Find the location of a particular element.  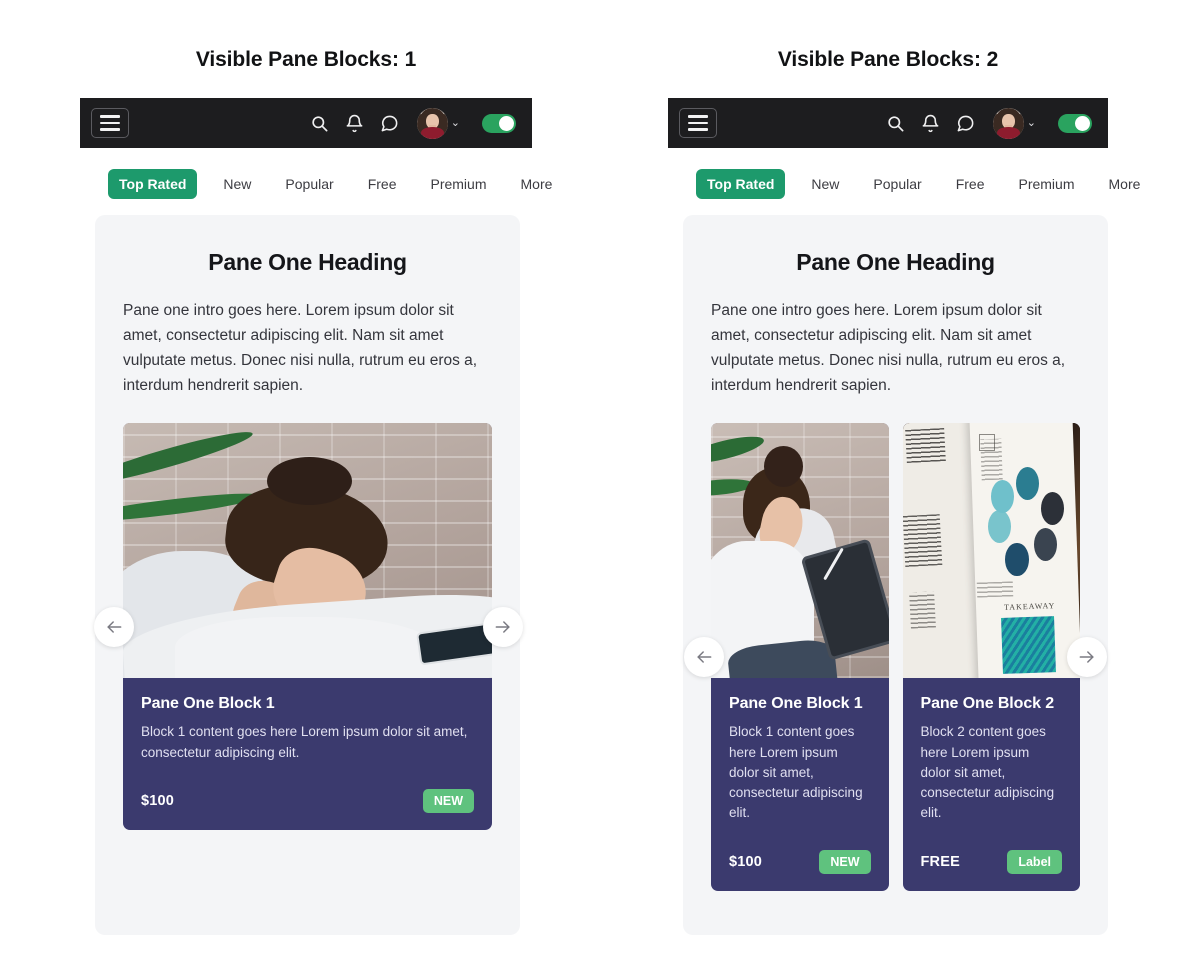

pane-title: Visible Pane Blocks: 2 is located at coordinates (888, 59).